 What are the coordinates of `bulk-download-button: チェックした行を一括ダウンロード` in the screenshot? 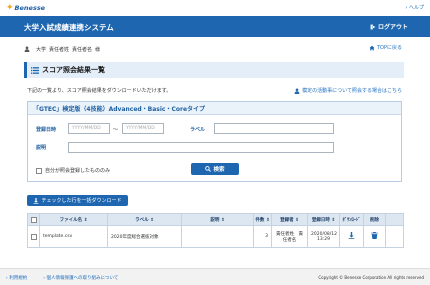 It's located at (77, 200).